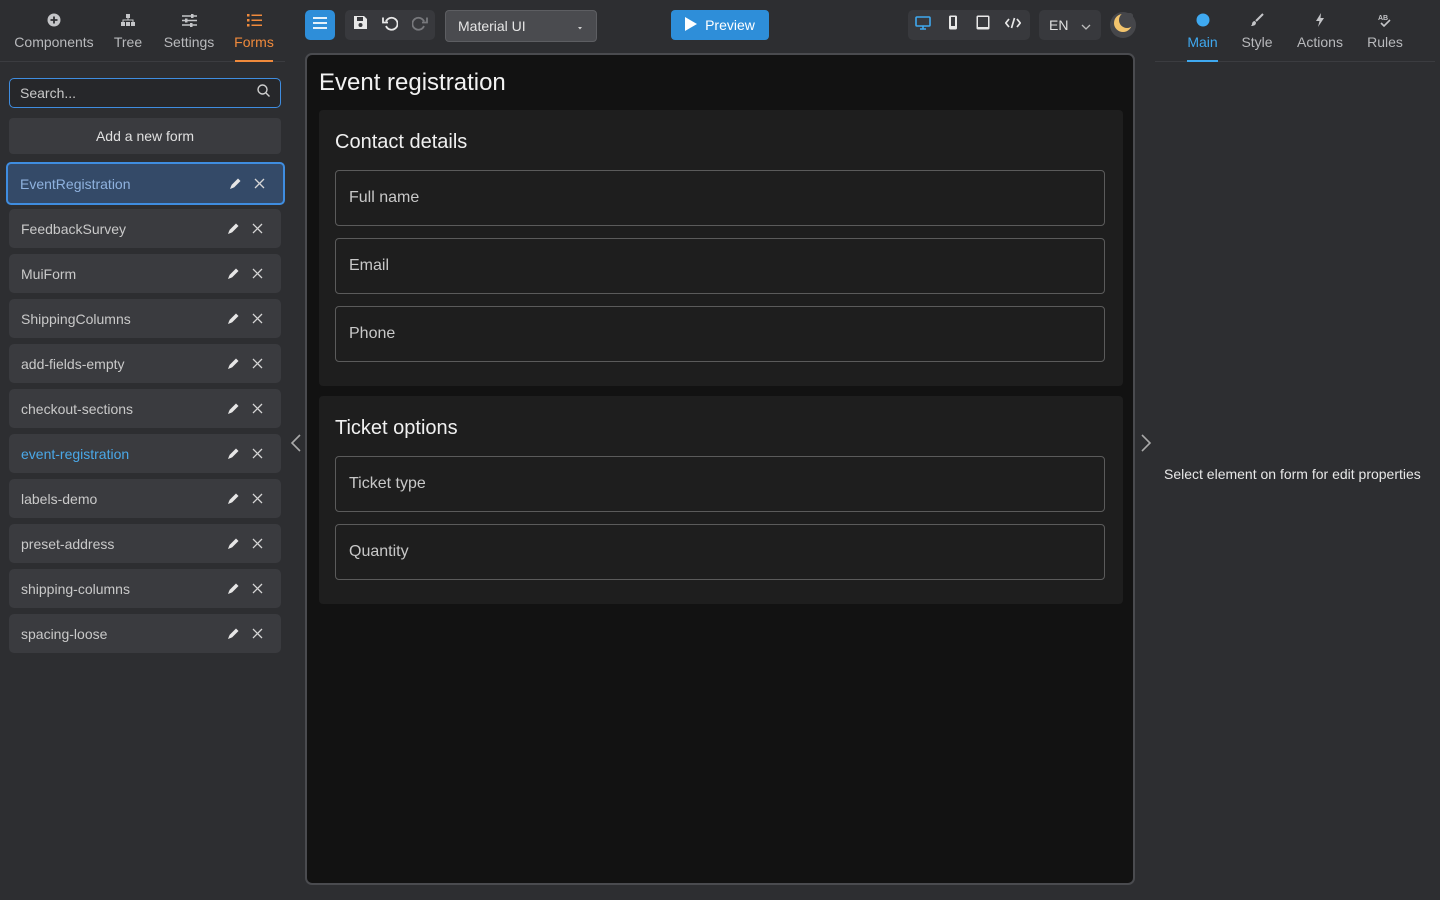 The width and height of the screenshot is (1440, 900). I want to click on form-list-item: FeedbackSurvey, so click(145, 228).